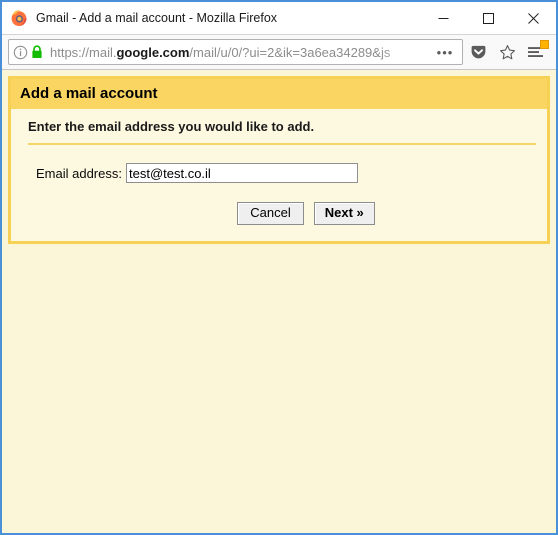  What do you see at coordinates (83, 52) in the screenshot?
I see `url-scheme: https://mail.` at bounding box center [83, 52].